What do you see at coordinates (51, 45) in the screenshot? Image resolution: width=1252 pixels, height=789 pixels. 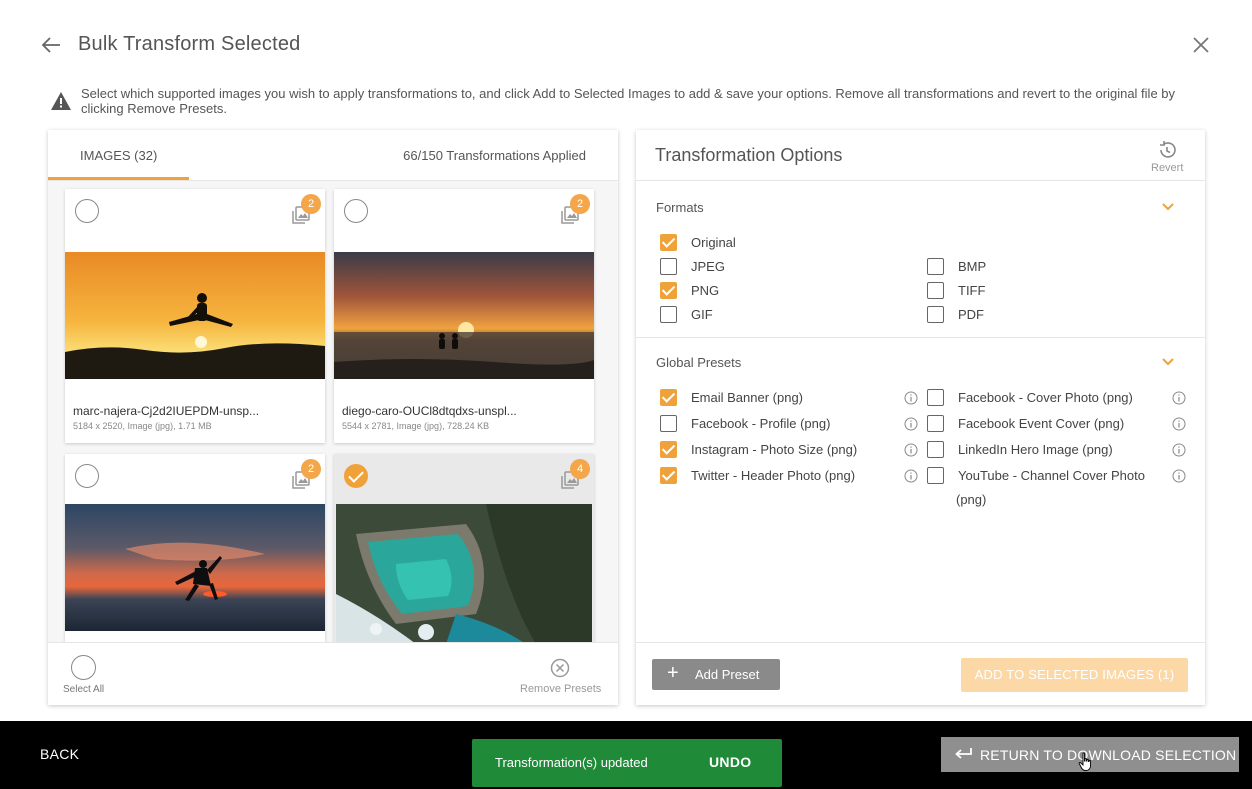 I see `back-arrow-icon` at bounding box center [51, 45].